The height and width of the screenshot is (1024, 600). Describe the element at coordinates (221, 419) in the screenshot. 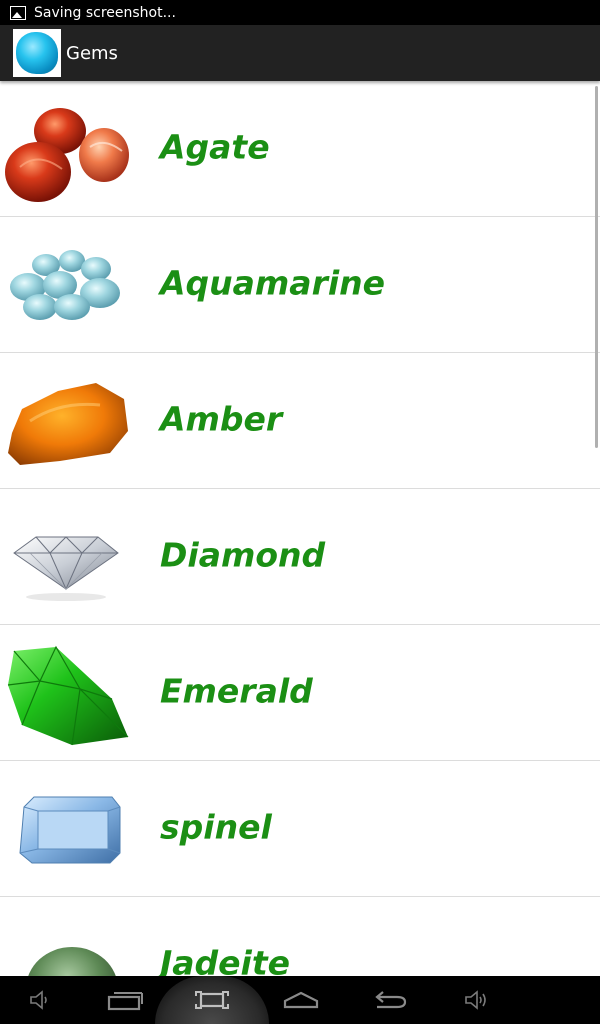

I see `gem-name: Amber` at that location.